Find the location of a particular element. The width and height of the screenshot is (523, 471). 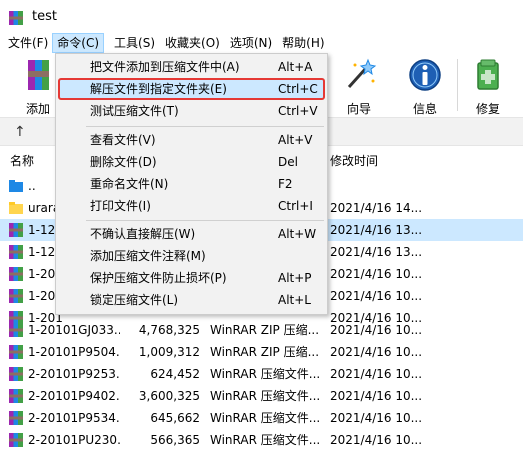

menu-favorites: 收藏夹(O) is located at coordinates (192, 43).